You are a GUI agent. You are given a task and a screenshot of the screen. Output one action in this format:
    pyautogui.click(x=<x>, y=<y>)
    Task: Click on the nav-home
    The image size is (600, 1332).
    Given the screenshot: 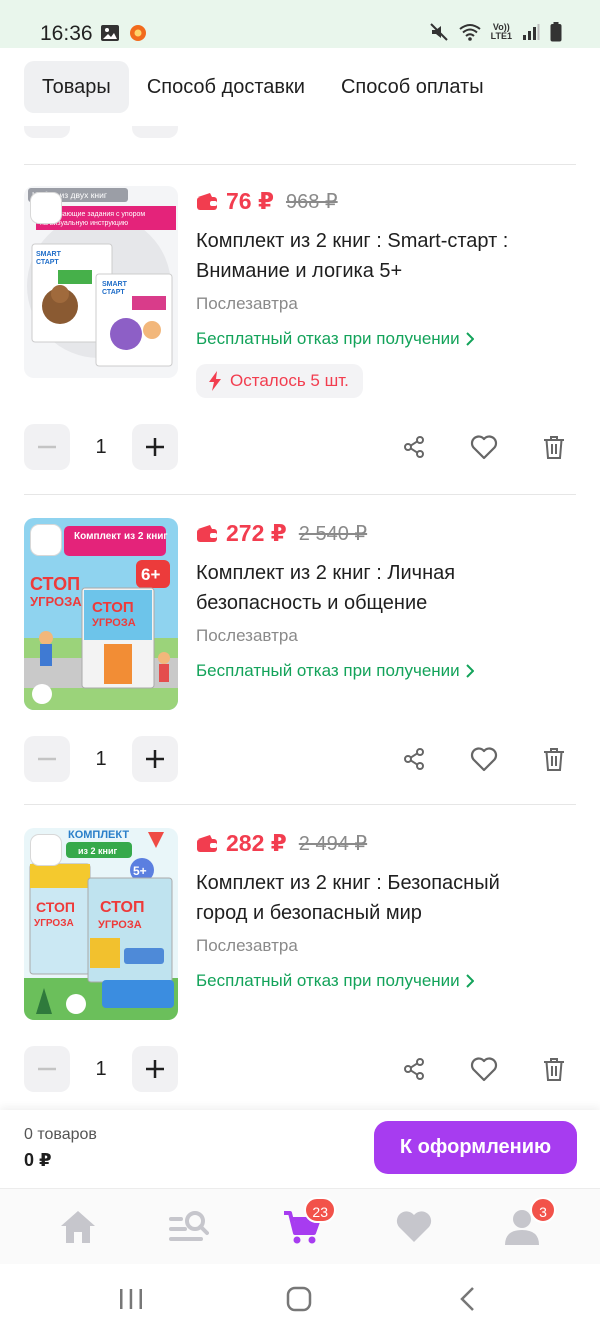 What is the action you would take?
    pyautogui.click(x=78, y=1227)
    